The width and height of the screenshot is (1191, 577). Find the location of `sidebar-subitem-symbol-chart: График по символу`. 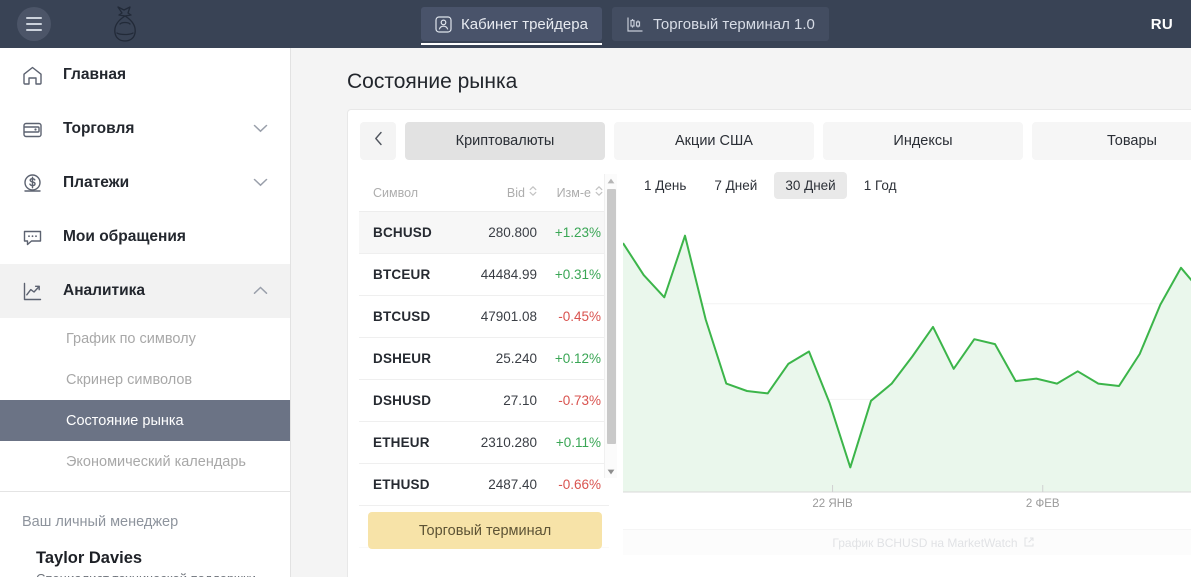

sidebar-subitem-symbol-chart: График по символу is located at coordinates (145, 338).